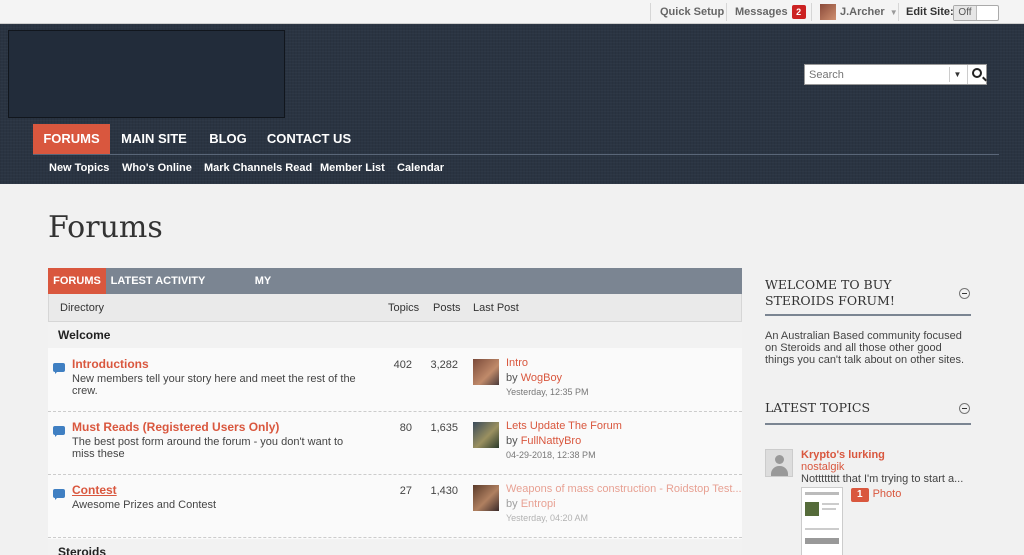 Image resolution: width=1024 pixels, height=555 pixels. I want to click on section-welcome: Welcome, so click(395, 335).